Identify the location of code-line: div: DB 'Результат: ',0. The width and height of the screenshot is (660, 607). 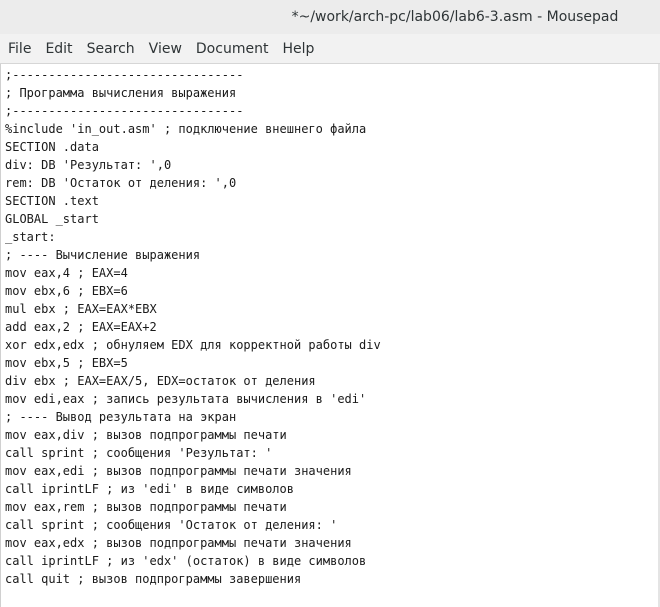
(88, 165).